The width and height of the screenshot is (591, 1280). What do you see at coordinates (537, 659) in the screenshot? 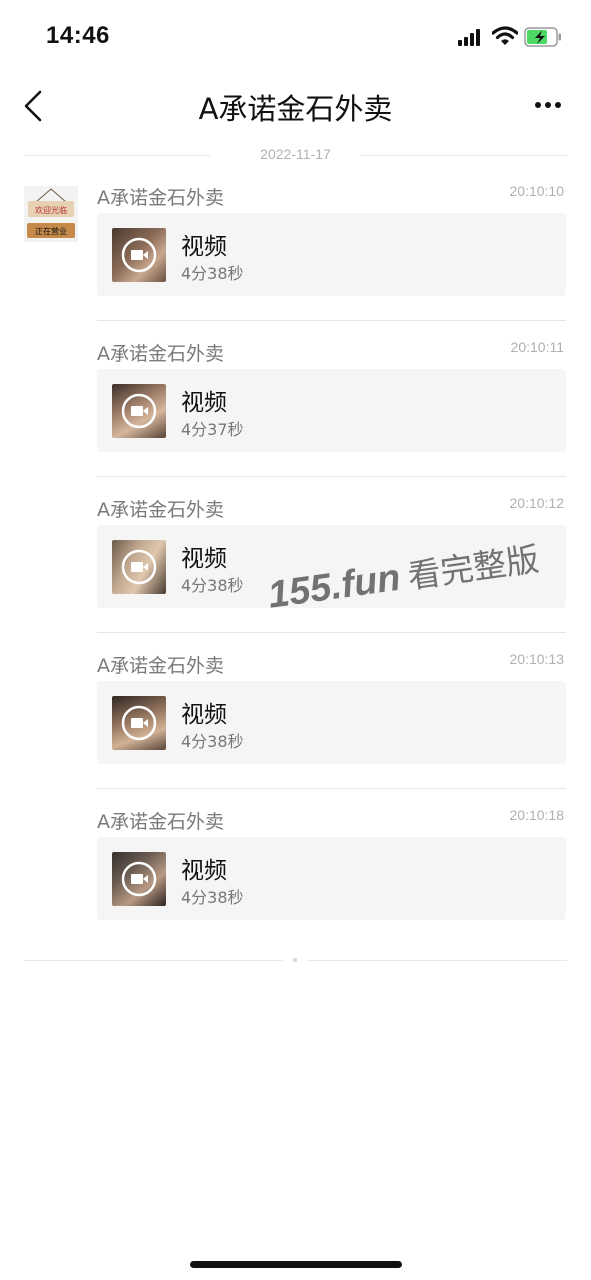
I see `message-time: 20:10:13` at bounding box center [537, 659].